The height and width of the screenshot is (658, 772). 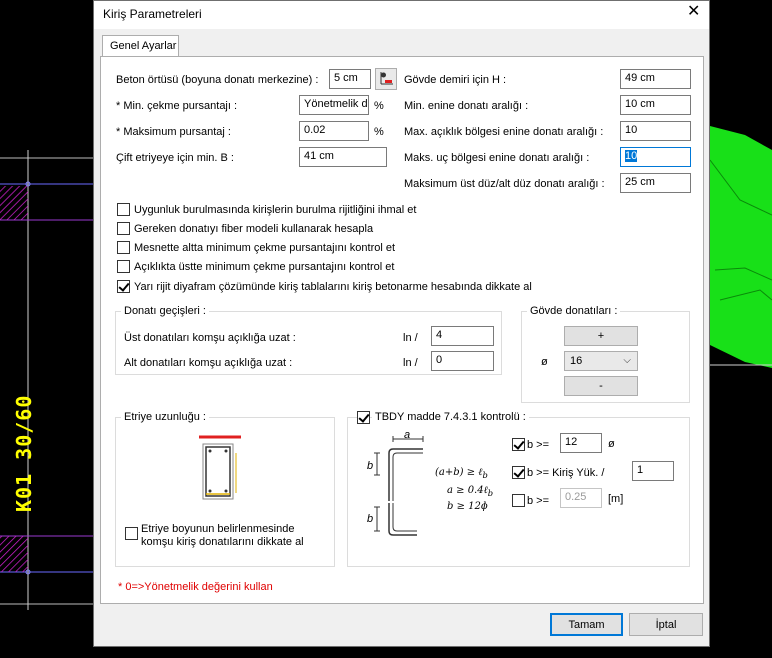 I want to click on checkbox-b-phi, so click(x=518, y=444).